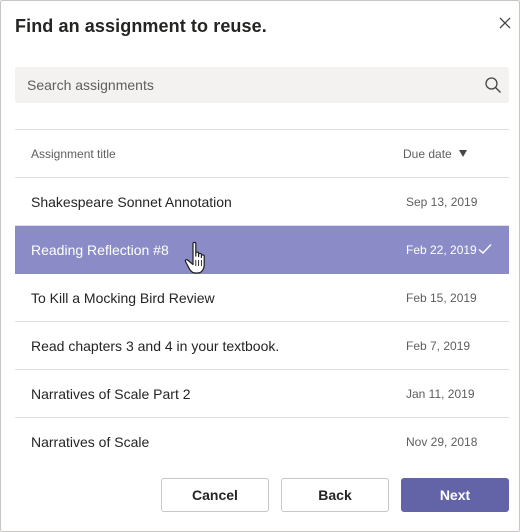  What do you see at coordinates (100, 250) in the screenshot?
I see `row-title: Reading Reflection #8` at bounding box center [100, 250].